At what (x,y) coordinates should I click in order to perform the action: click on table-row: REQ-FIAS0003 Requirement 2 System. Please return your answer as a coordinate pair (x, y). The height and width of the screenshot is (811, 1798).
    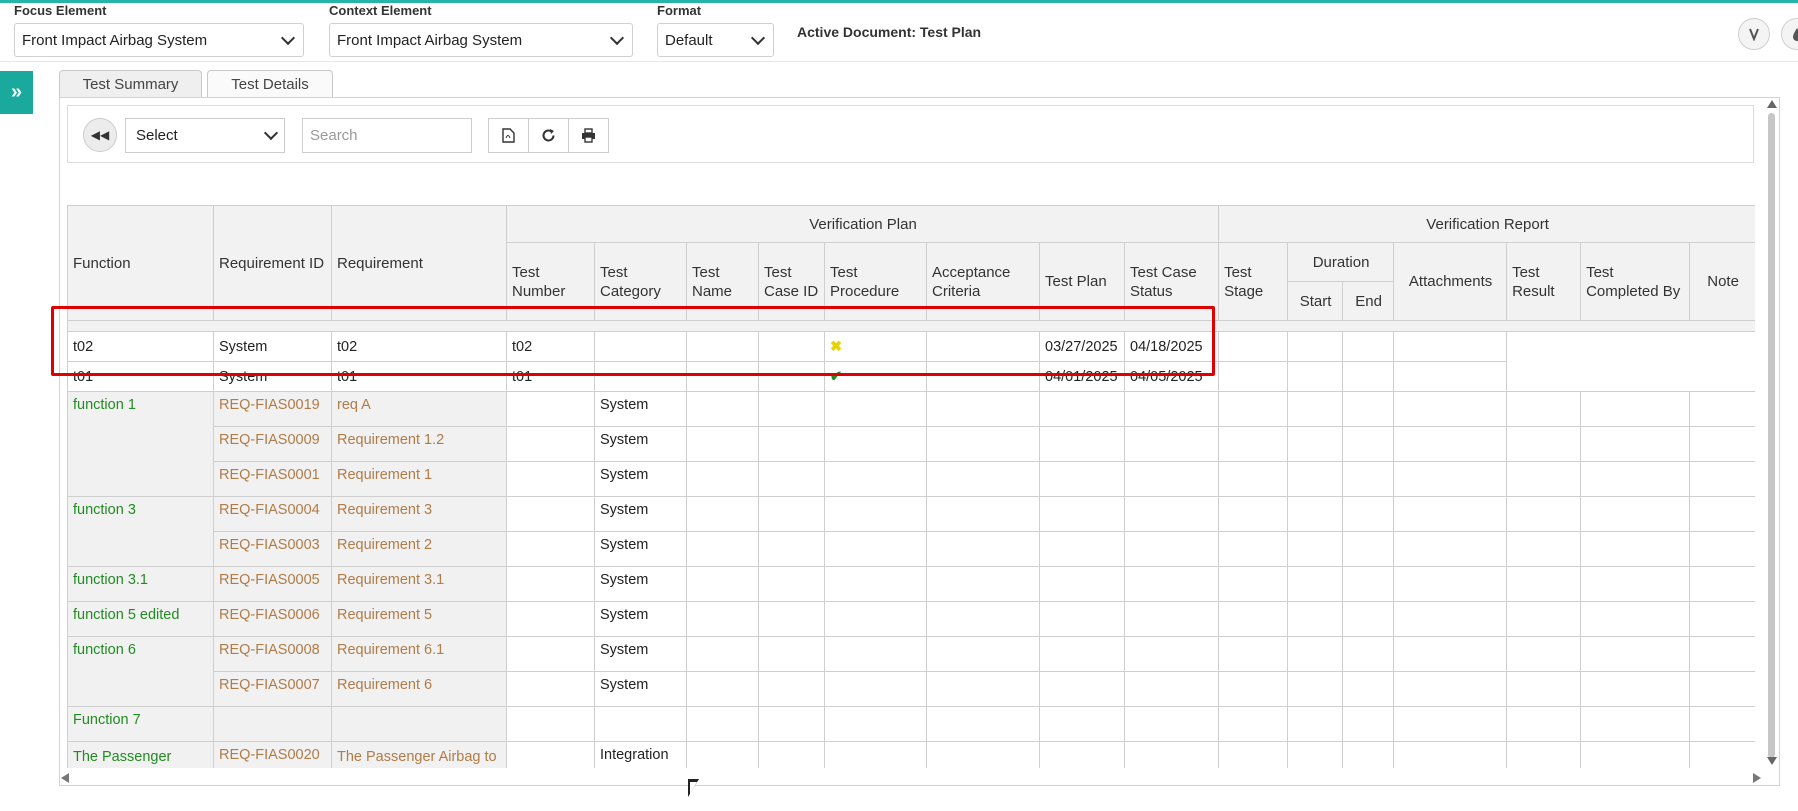
    Looking at the image, I should click on (911, 549).